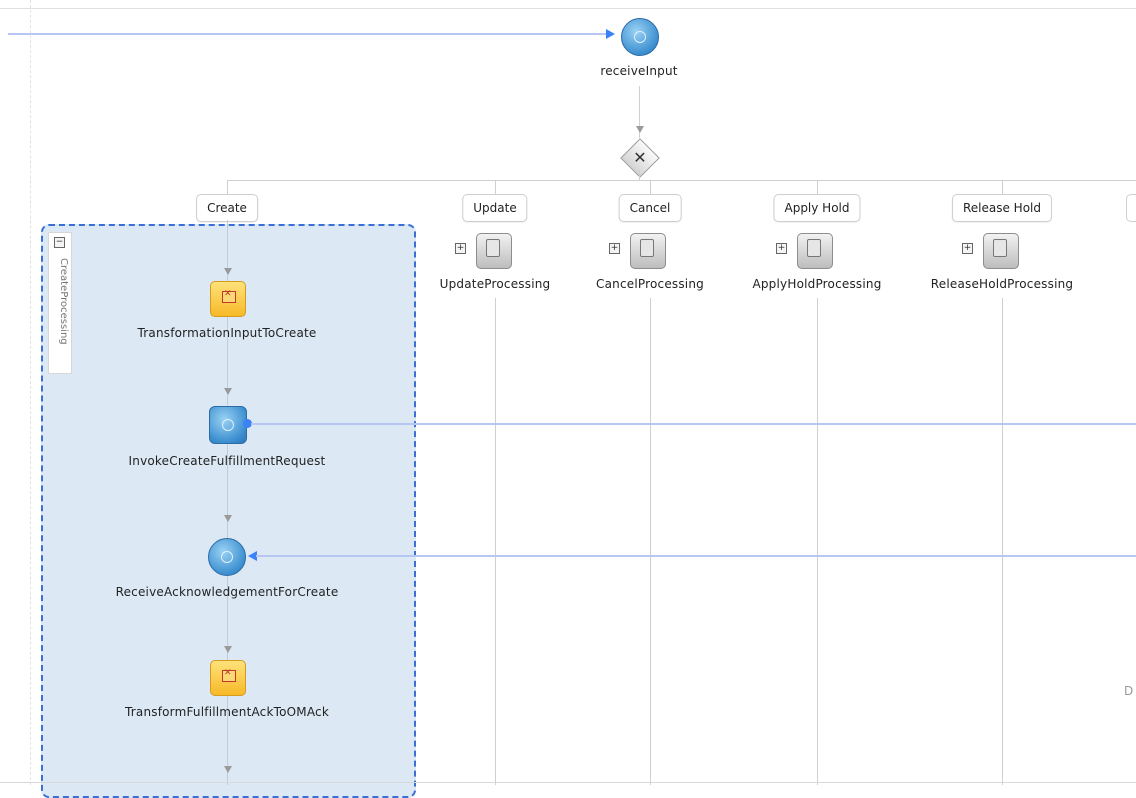 The height and width of the screenshot is (798, 1136). Describe the element at coordinates (1129, 691) in the screenshot. I see `clipped-edge-text: D` at that location.